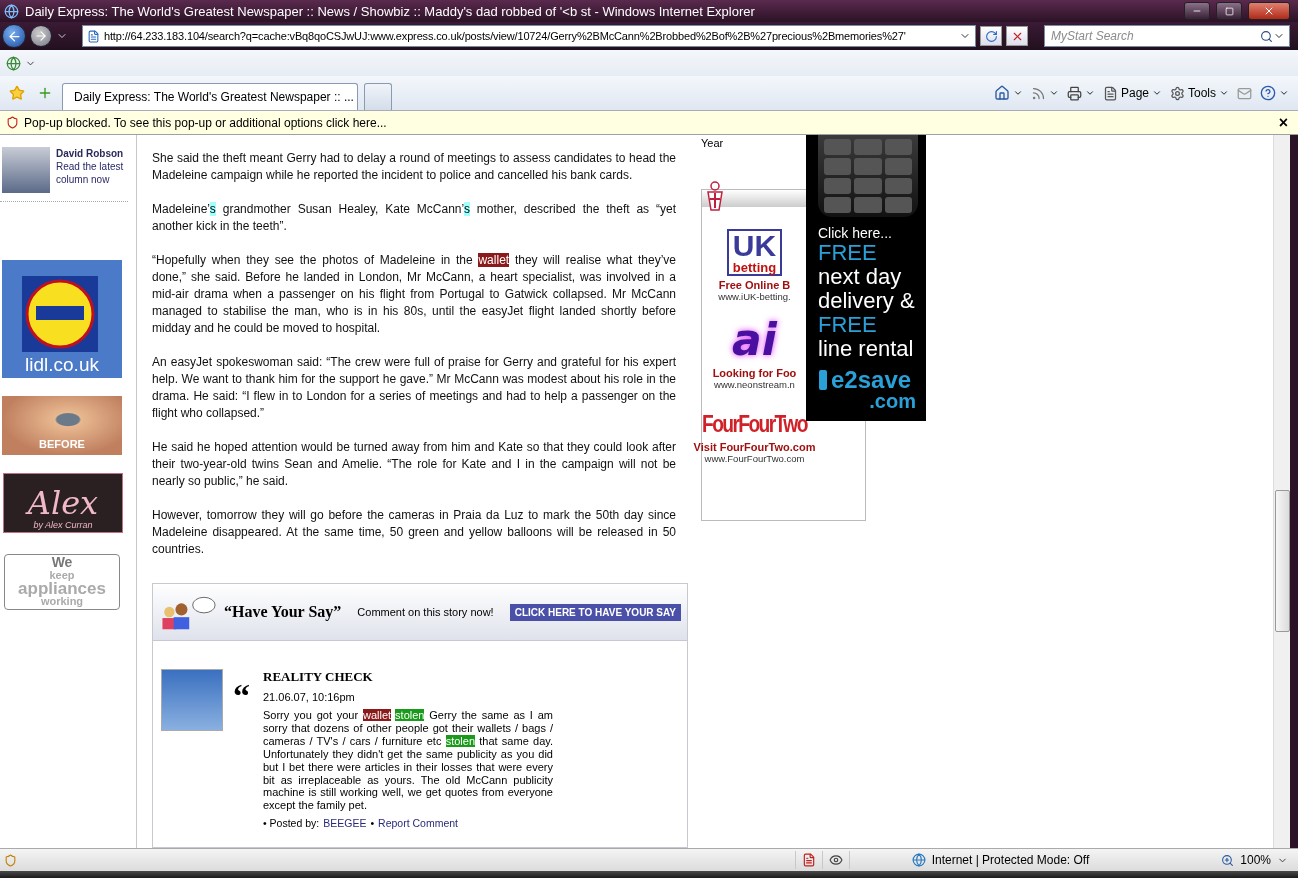 The height and width of the screenshot is (878, 1298). I want to click on menu-label: Page, so click(1134, 93).